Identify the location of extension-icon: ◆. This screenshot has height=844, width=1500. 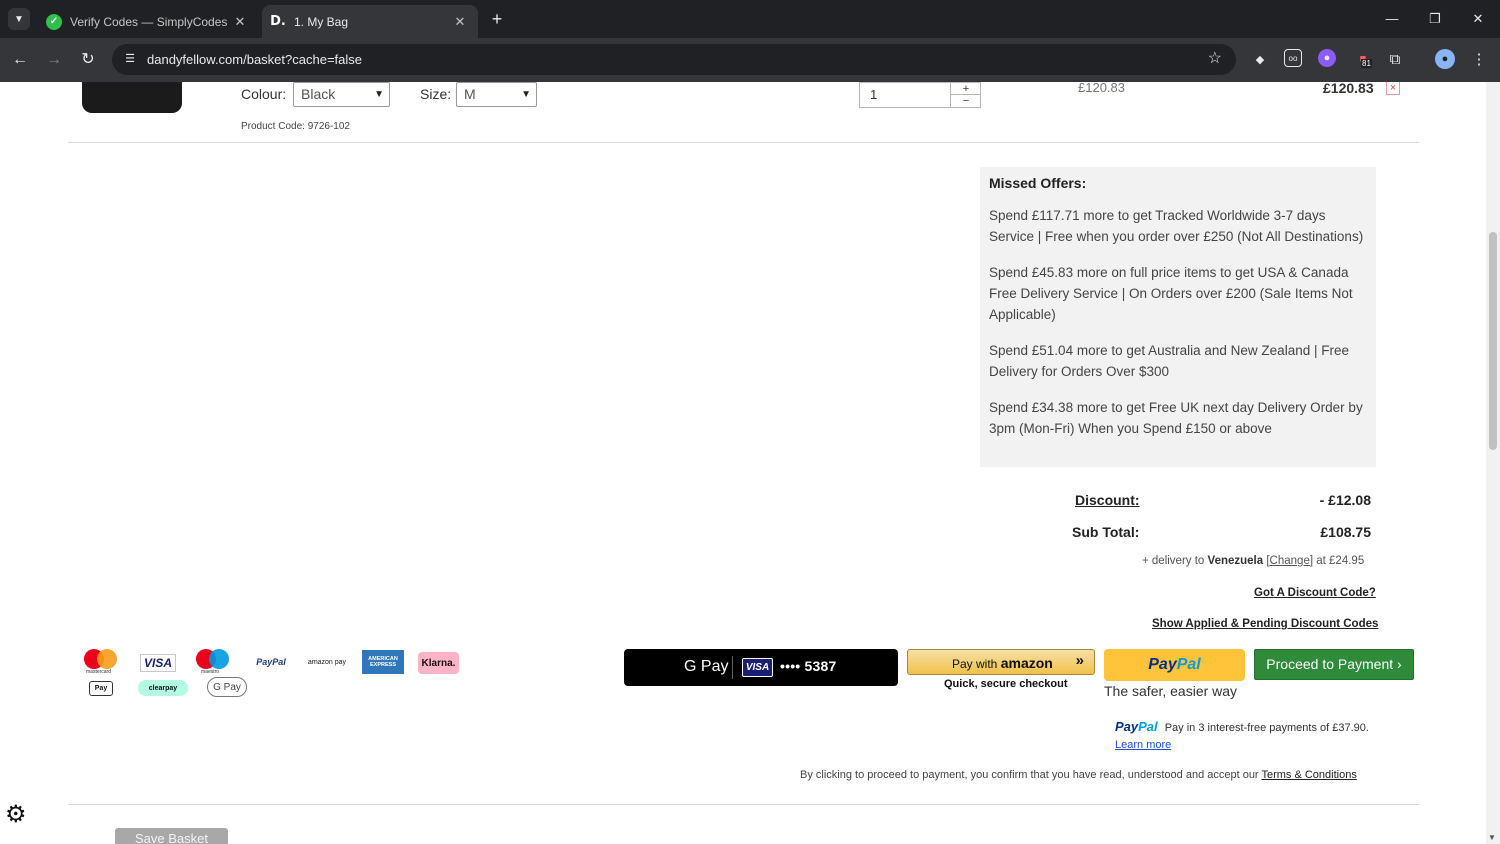
(1260, 59).